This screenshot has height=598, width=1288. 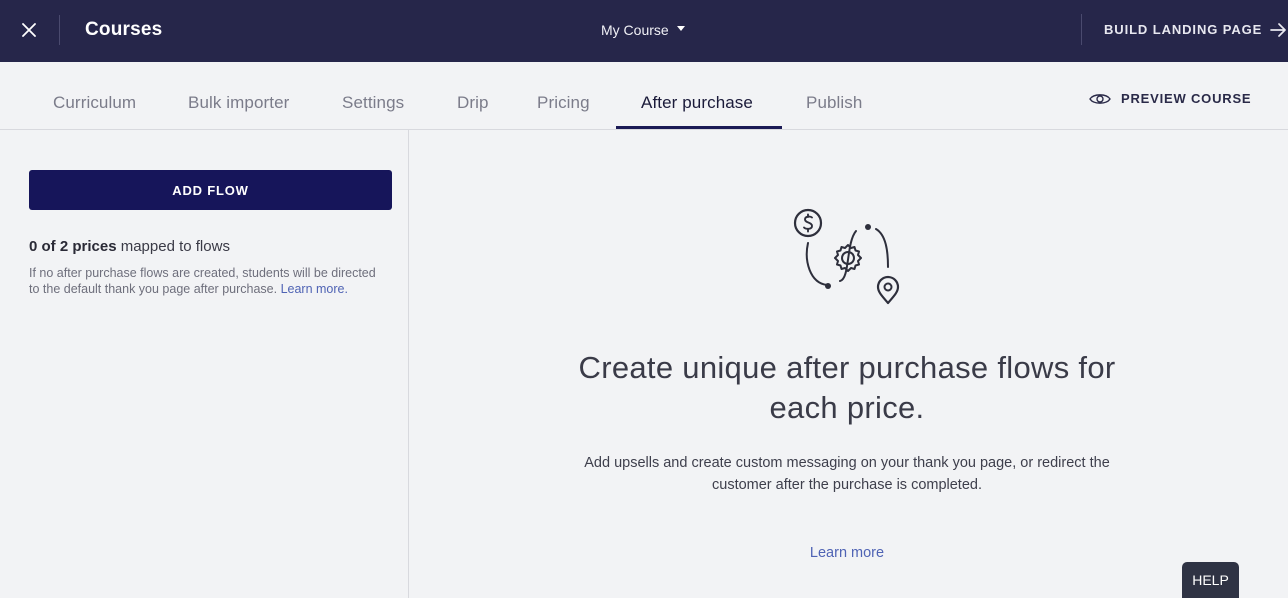 I want to click on add-flow-button: ADD FLOW, so click(x=210, y=190).